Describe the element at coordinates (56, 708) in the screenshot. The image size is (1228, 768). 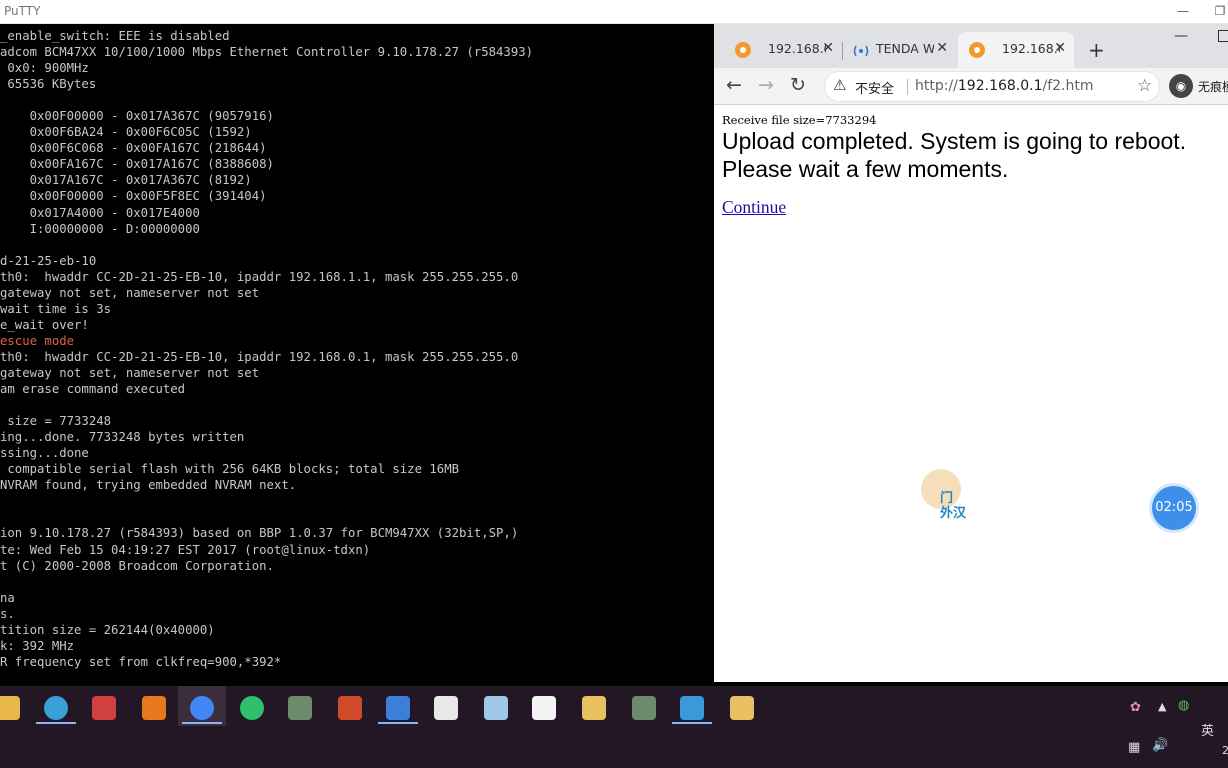
I see `network-globe-icon` at that location.